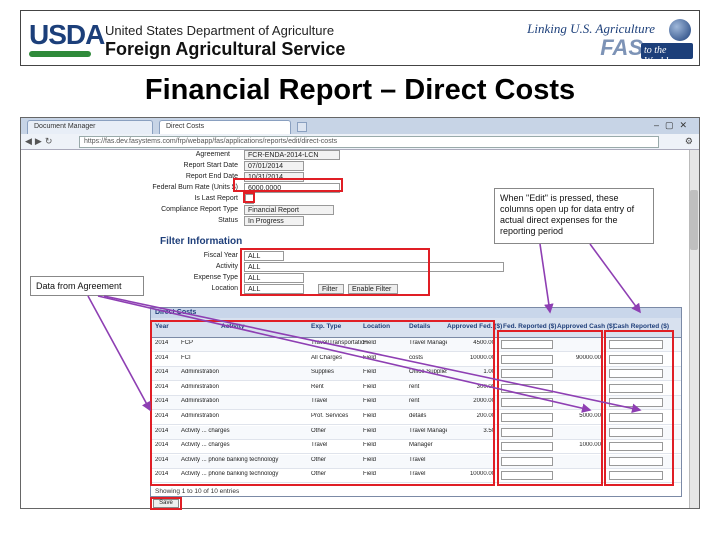  Describe the element at coordinates (694, 220) in the screenshot. I see `scroll-thumb` at that location.